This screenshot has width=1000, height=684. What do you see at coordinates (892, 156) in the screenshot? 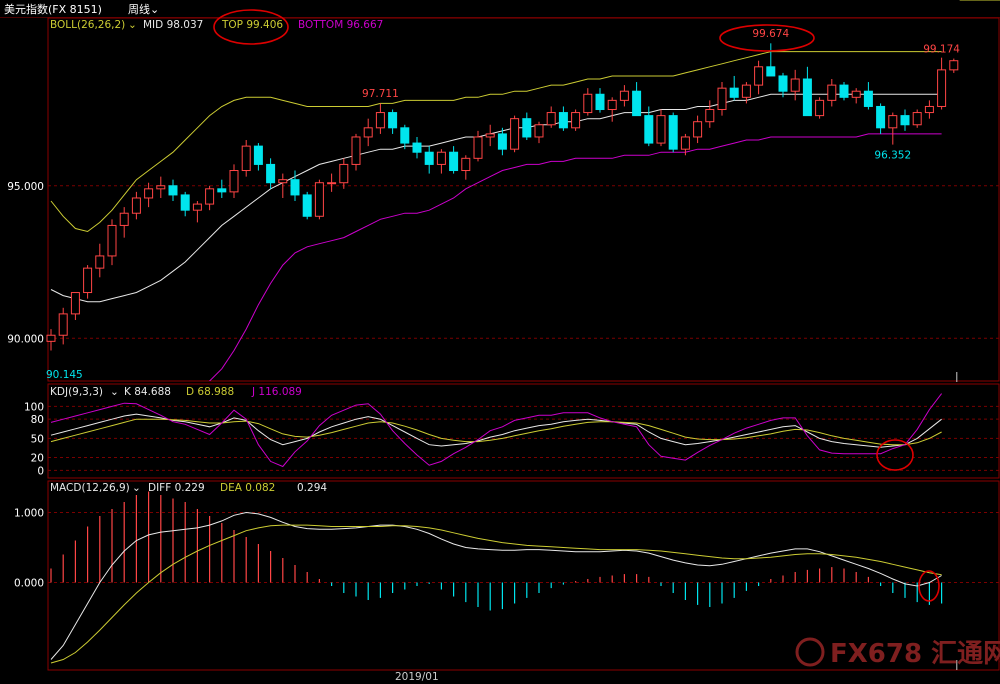
I see `price-annotation: 96.352` at bounding box center [892, 156].